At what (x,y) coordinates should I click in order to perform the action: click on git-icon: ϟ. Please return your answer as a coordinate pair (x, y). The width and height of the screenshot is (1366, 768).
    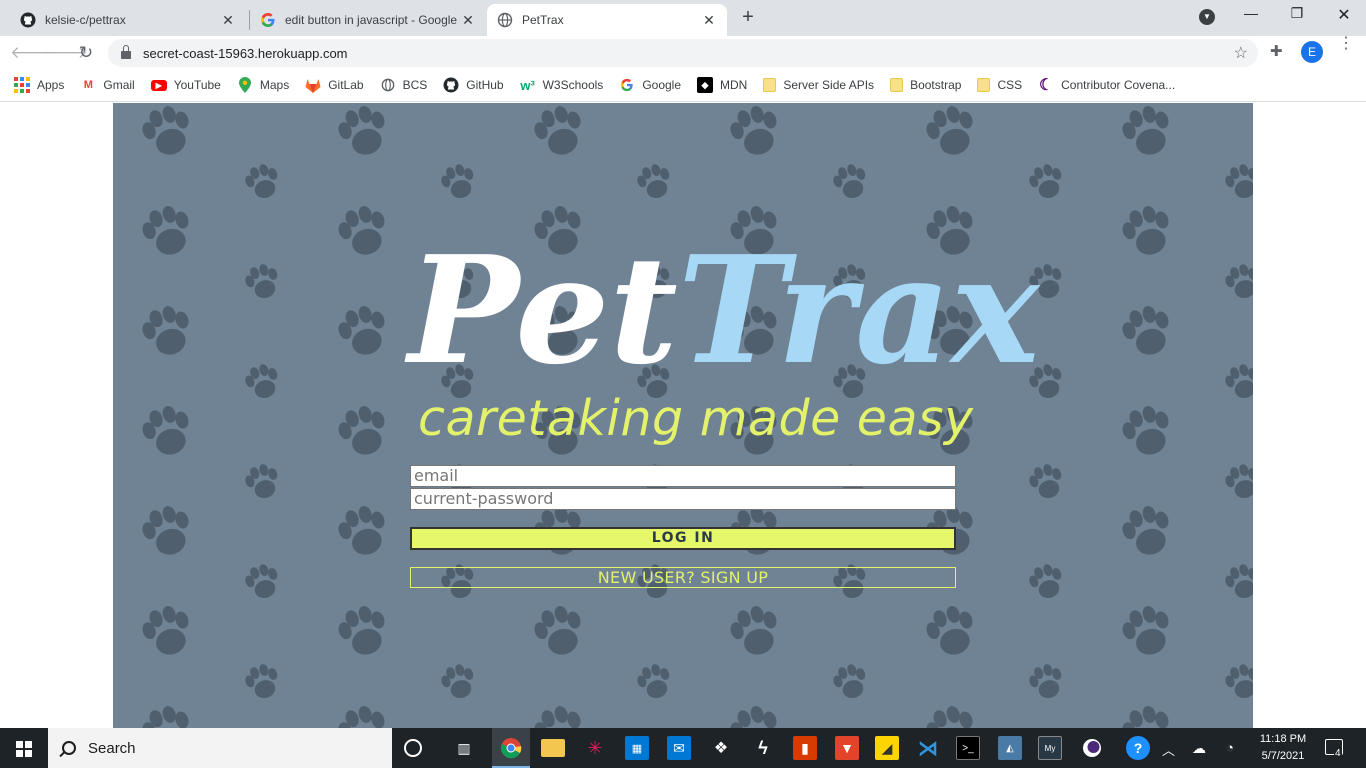
    Looking at the image, I should click on (763, 748).